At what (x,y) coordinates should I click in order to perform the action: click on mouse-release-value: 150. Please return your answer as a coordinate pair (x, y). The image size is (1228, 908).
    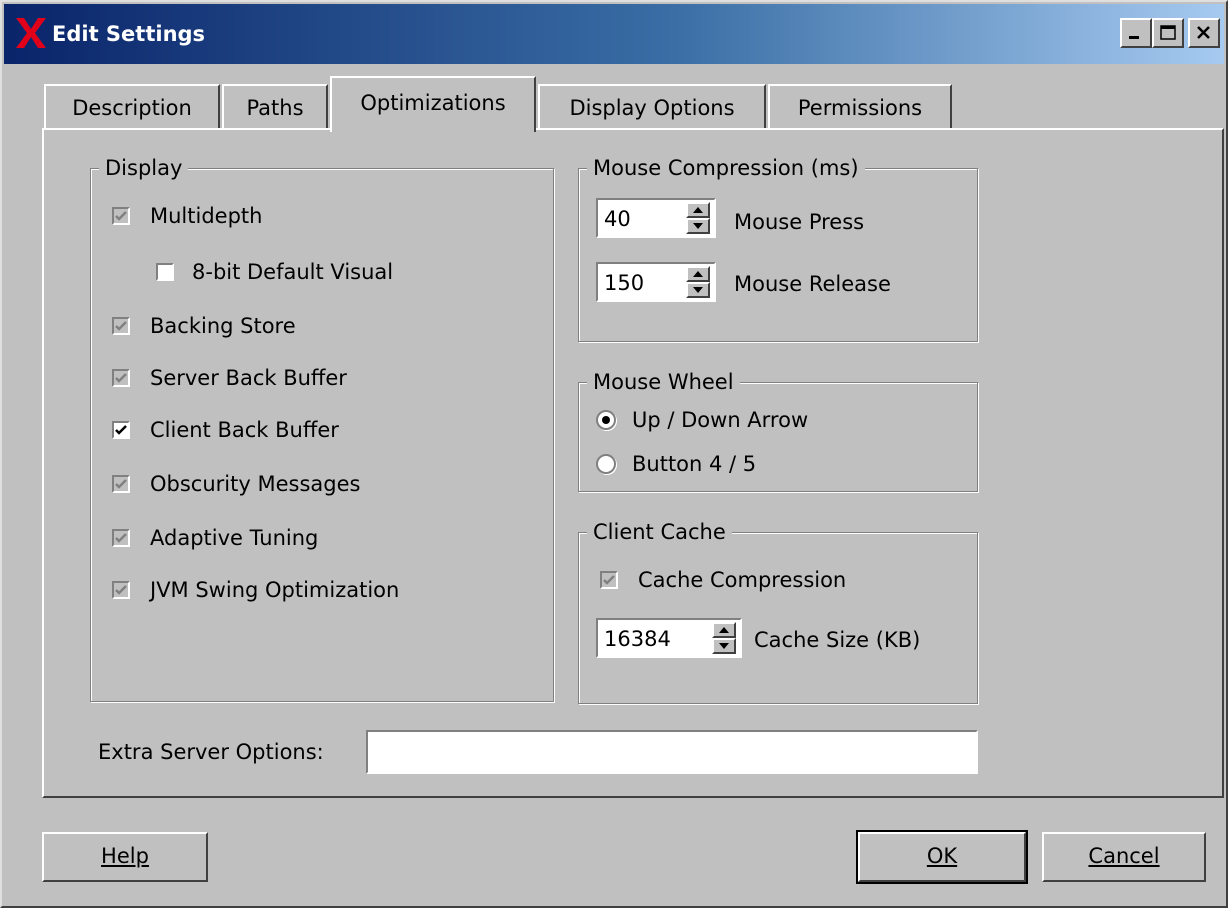
    Looking at the image, I should click on (624, 283).